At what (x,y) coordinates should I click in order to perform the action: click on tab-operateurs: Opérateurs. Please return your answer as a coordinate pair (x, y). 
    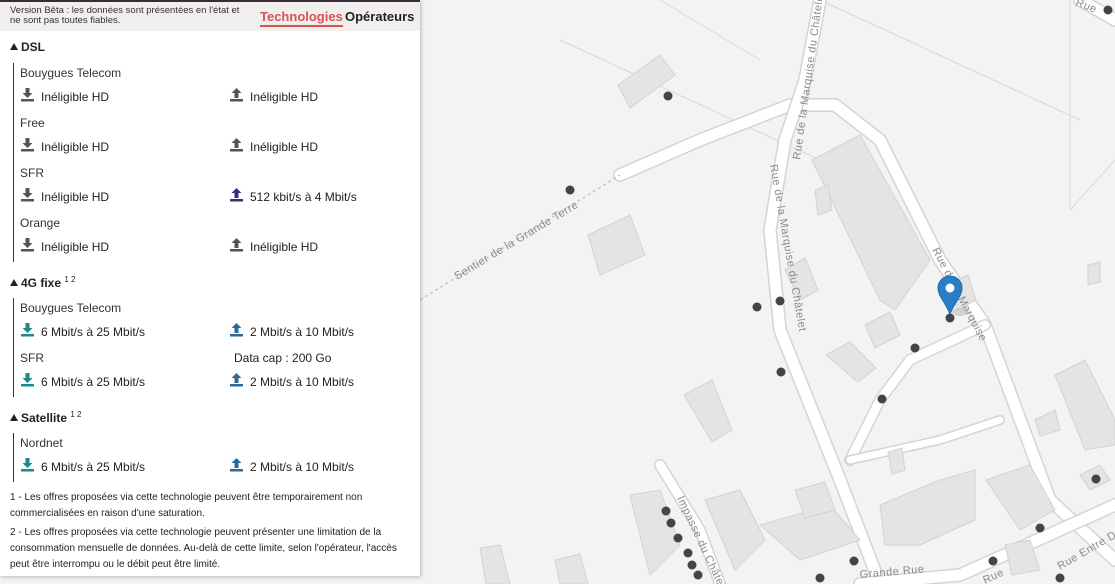
    Looking at the image, I should click on (379, 16).